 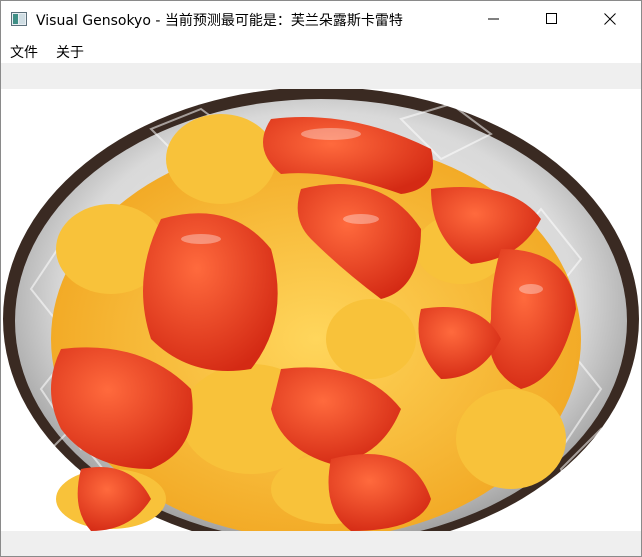 I want to click on title-bar: Visual Gensokyo - 当前预测最可能是：芙兰朵露斯卡雷特, so click(x=321, y=19).